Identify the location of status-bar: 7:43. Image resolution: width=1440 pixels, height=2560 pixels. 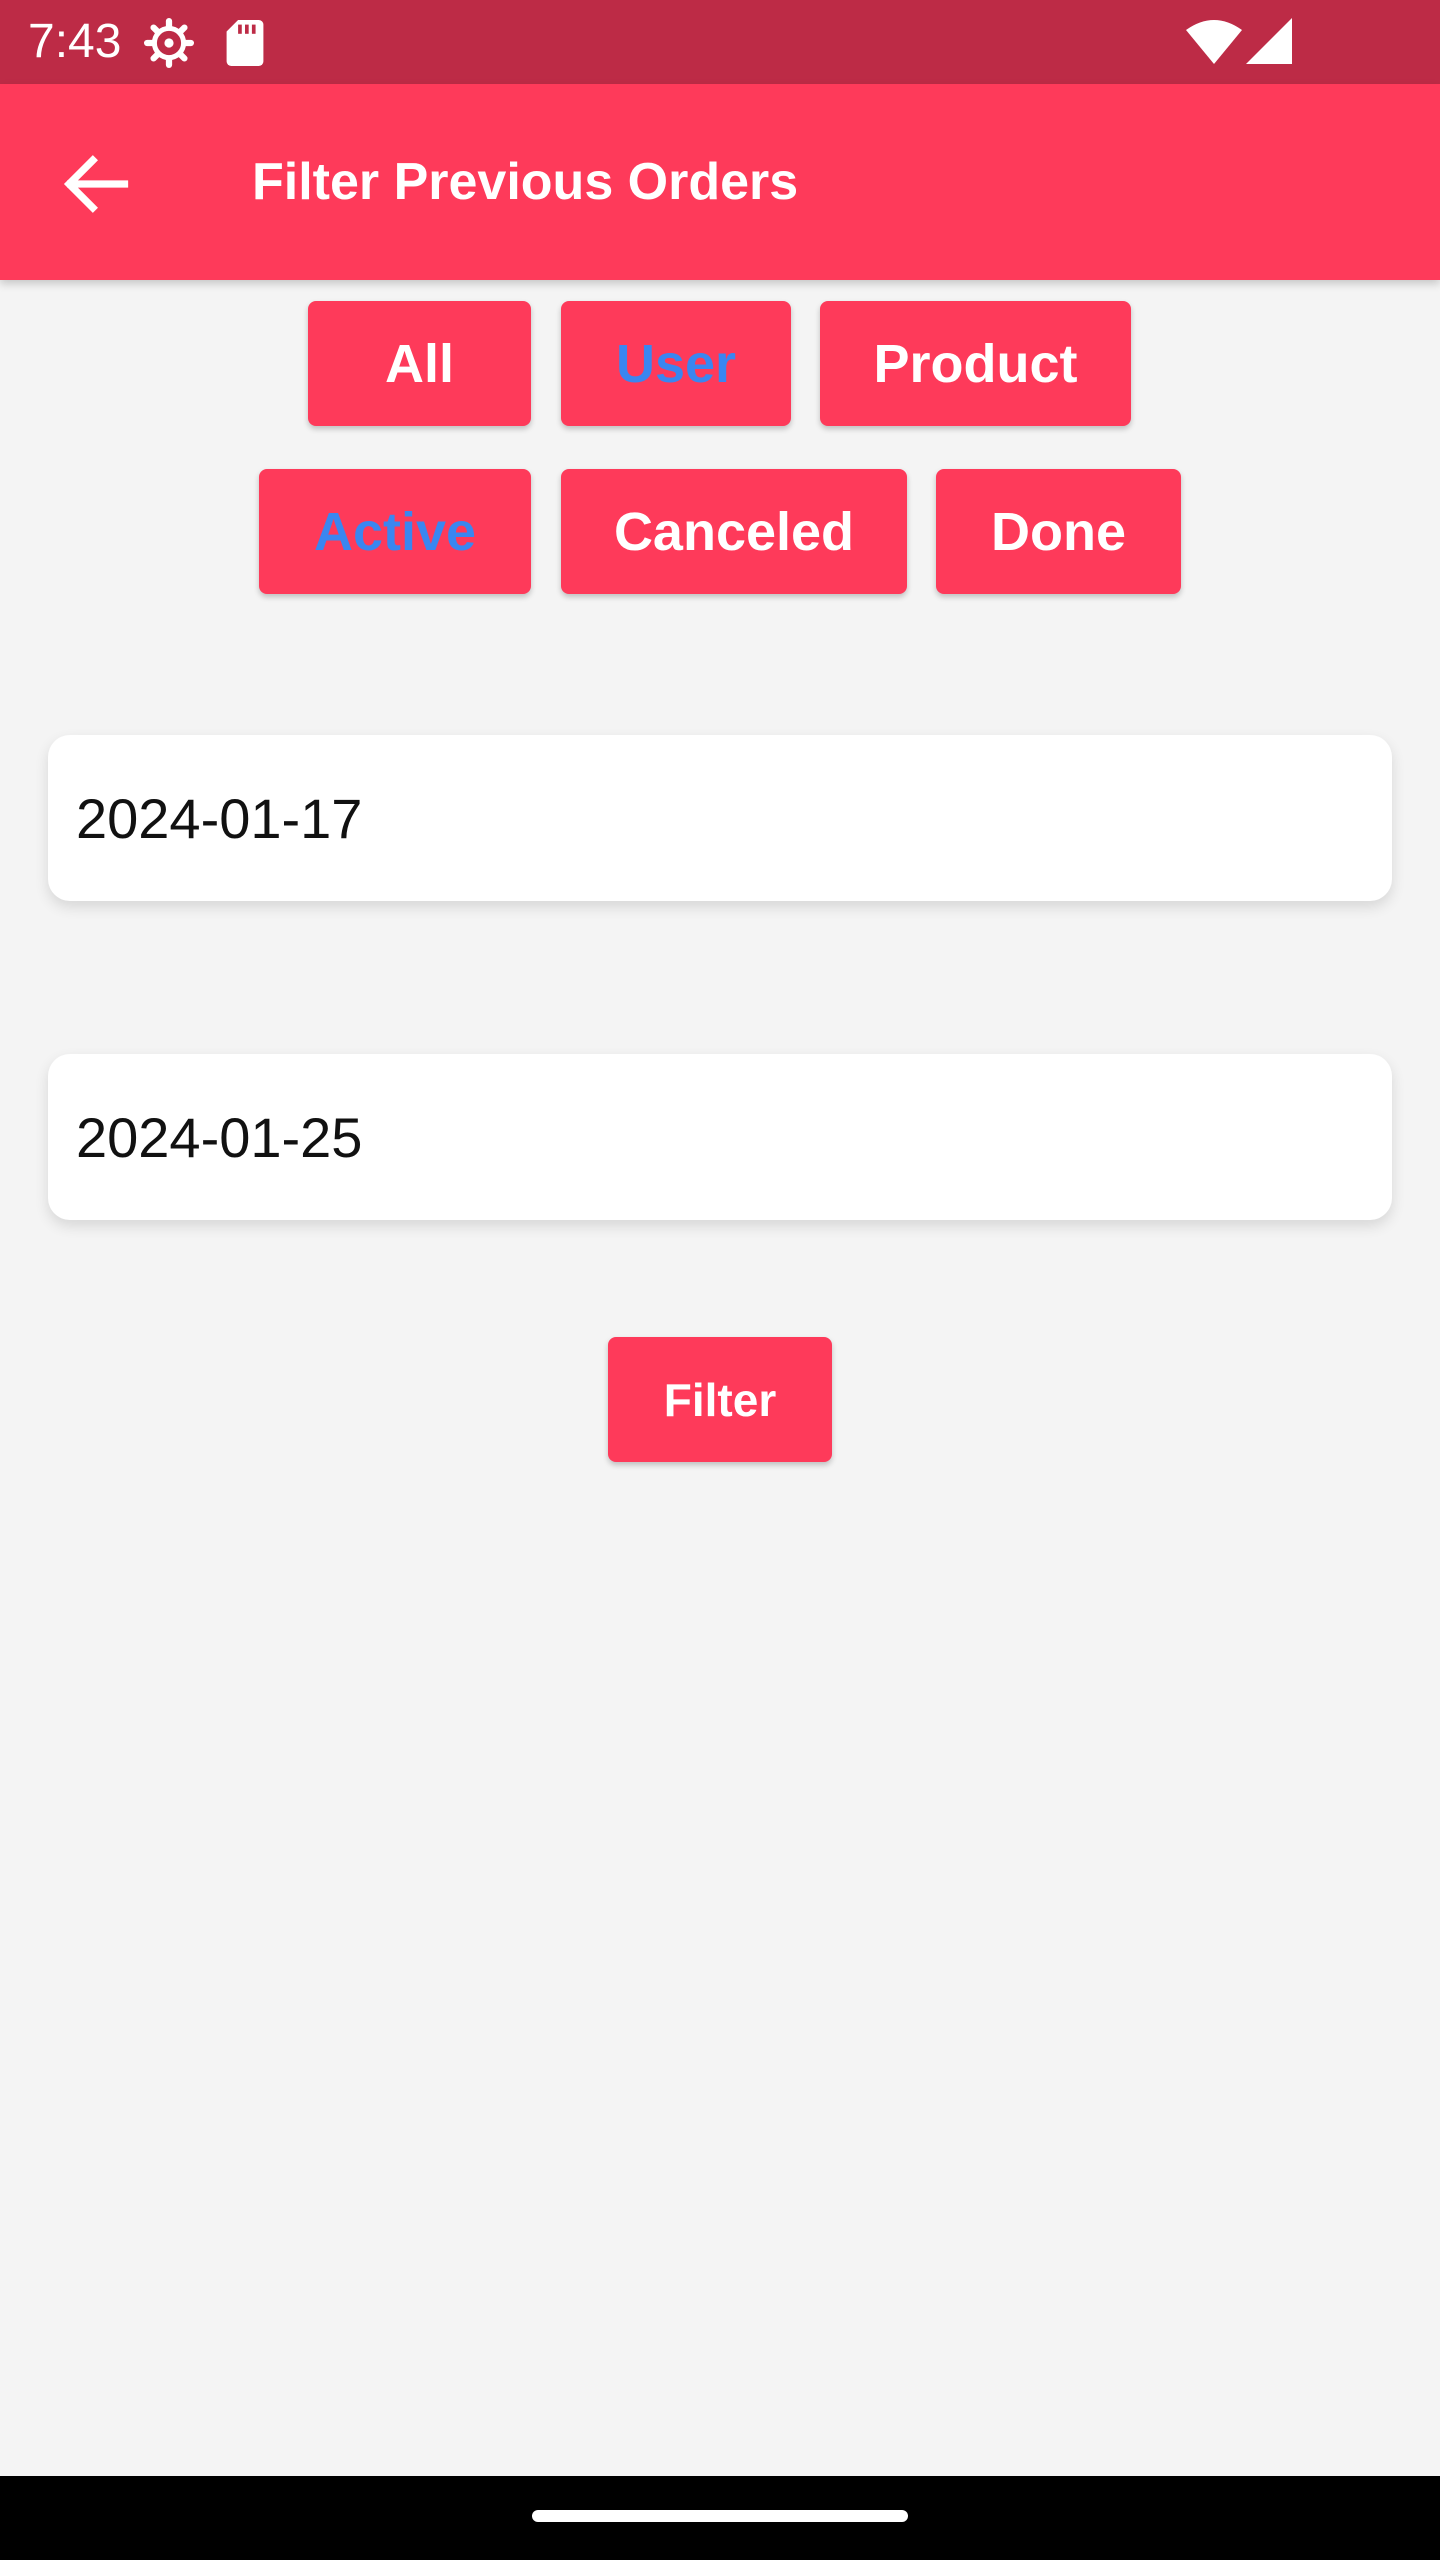
(720, 42).